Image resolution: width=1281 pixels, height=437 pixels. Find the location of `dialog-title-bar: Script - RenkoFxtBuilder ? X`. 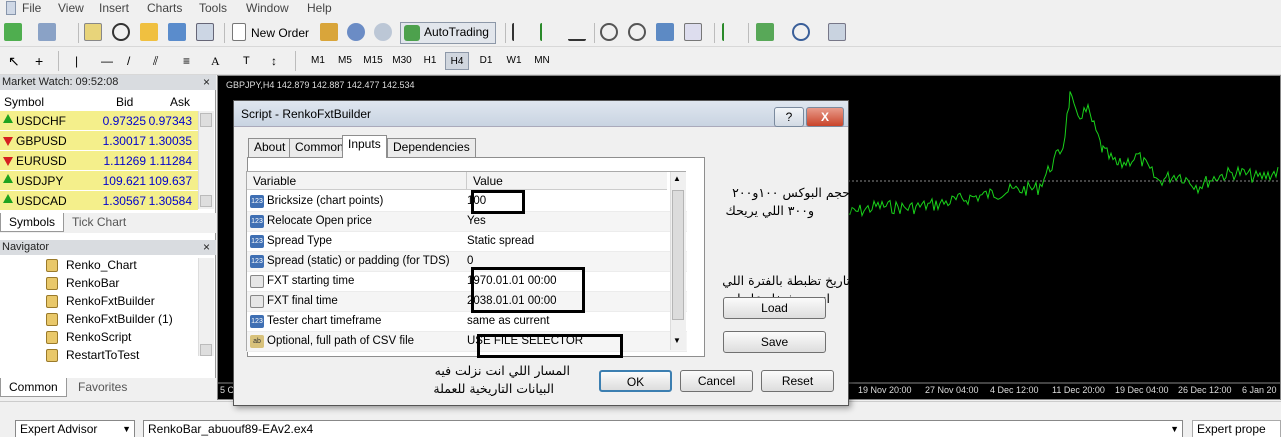

dialog-title-bar: Script - RenkoFxtBuilder ? X is located at coordinates (541, 114).